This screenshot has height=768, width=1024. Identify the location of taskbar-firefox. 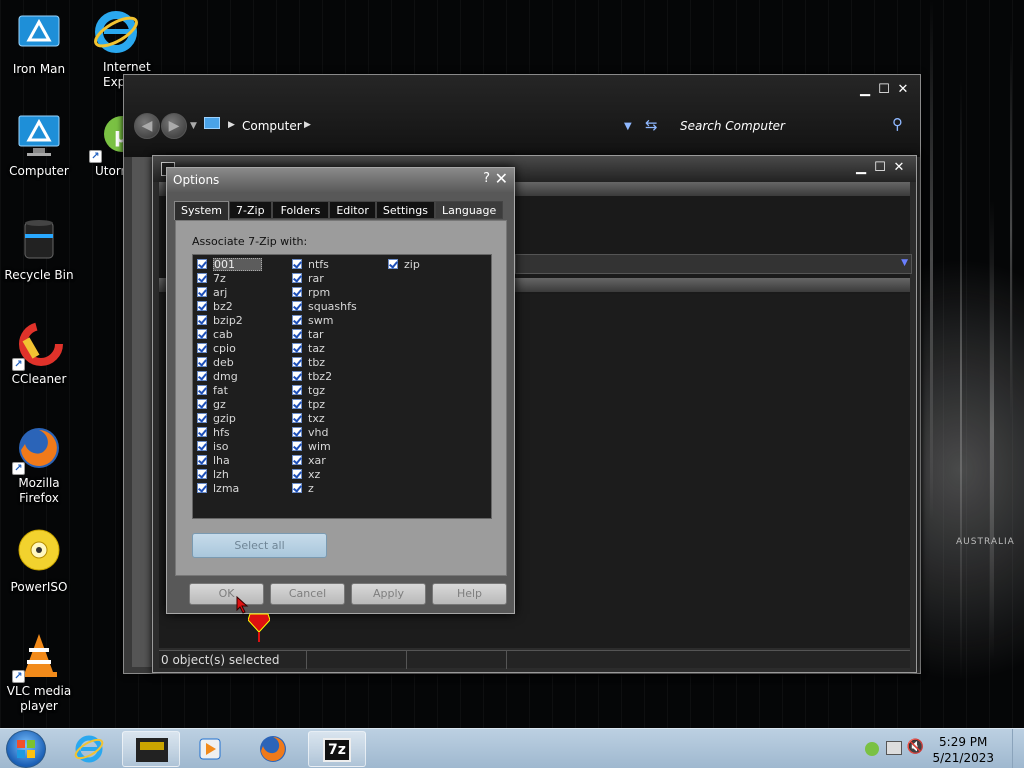
(273, 749).